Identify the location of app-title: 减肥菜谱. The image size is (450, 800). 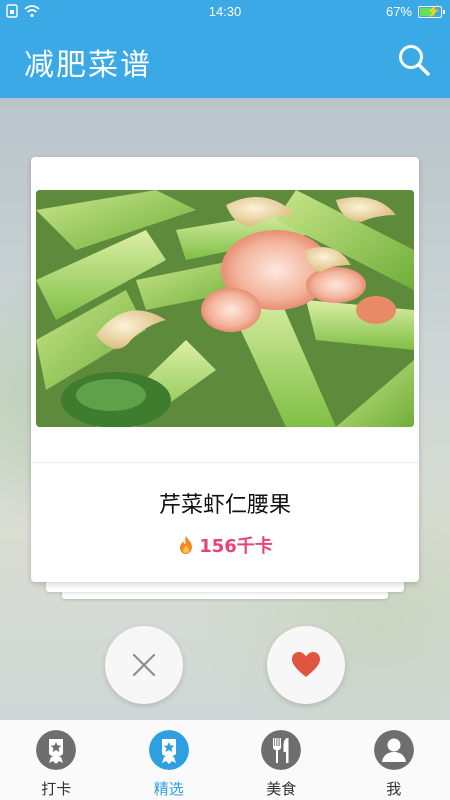
(88, 65).